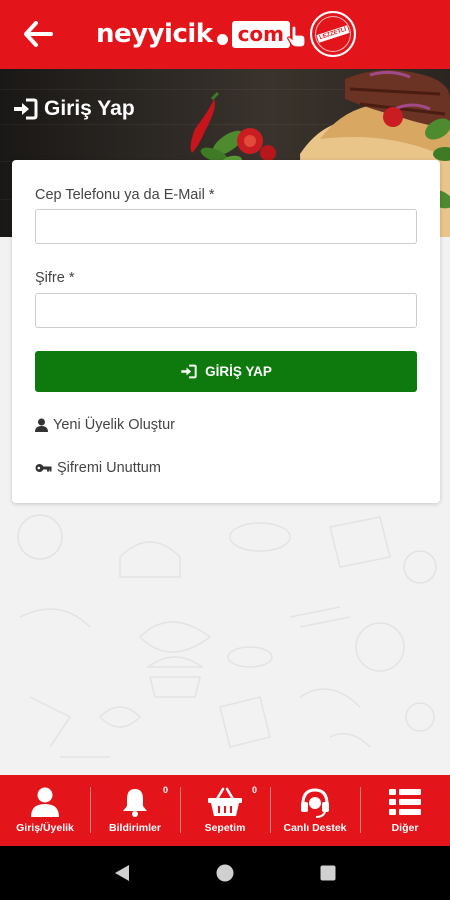 The width and height of the screenshot is (450, 900). Describe the element at coordinates (226, 226) in the screenshot. I see `phone-email-input` at that location.